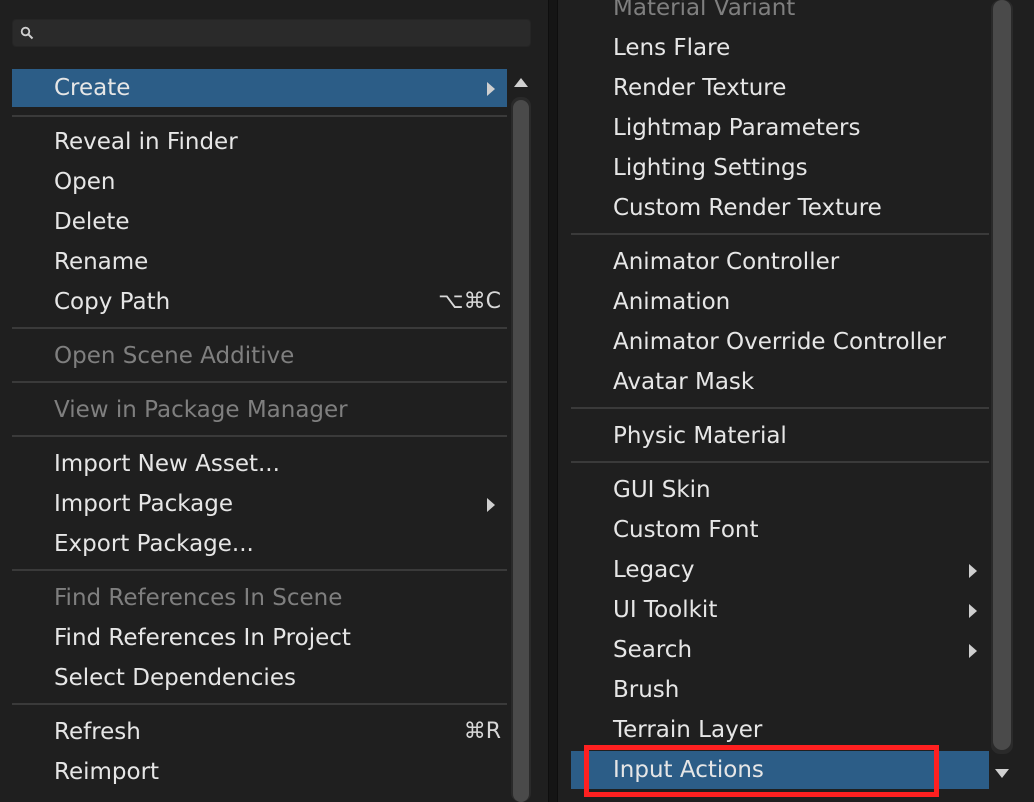 The height and width of the screenshot is (802, 1034). I want to click on menu-item-custom-render-texture: Custom Render Texture, so click(780, 208).